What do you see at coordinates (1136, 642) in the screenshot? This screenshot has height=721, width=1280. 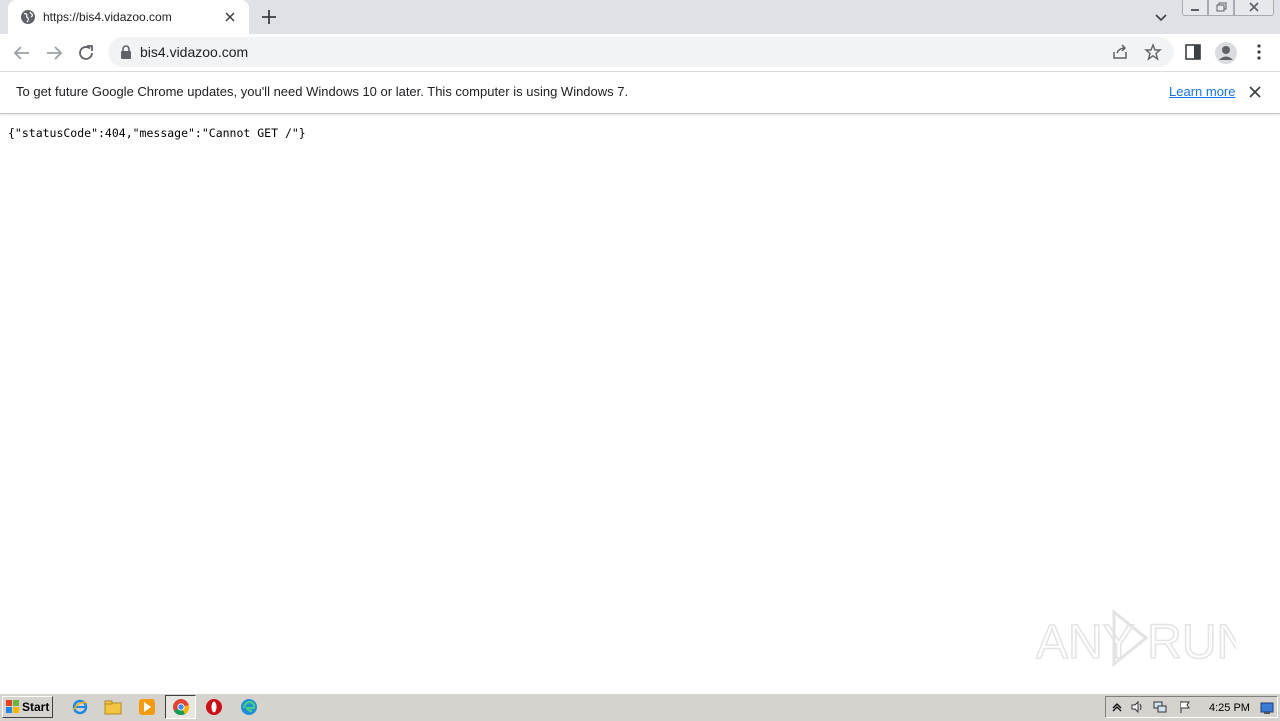 I see `watermark-text: ANY RUN` at bounding box center [1136, 642].